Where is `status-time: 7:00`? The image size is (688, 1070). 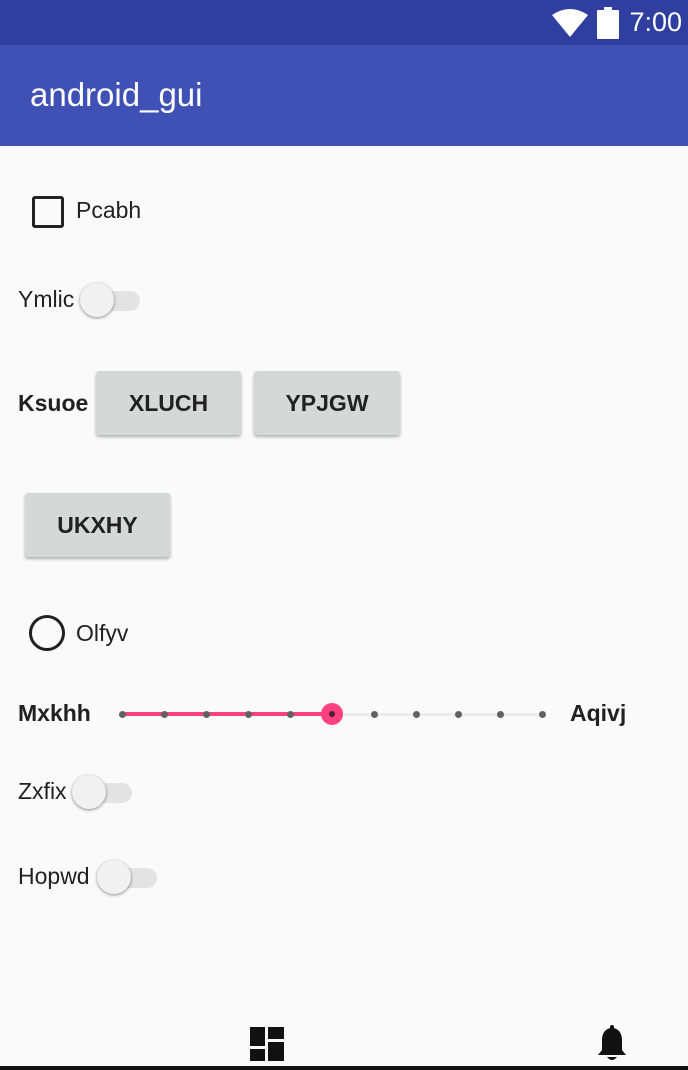
status-time: 7:00 is located at coordinates (655, 22).